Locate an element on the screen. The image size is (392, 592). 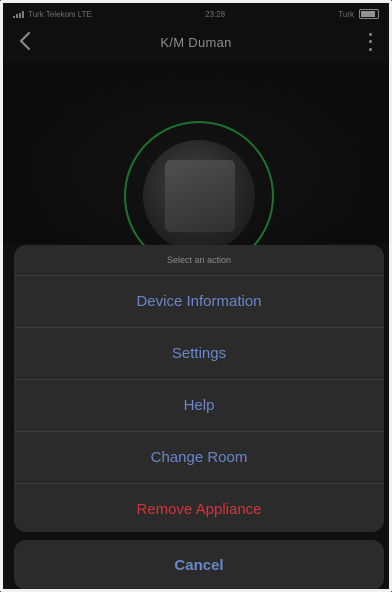
help-button: Help is located at coordinates (199, 406).